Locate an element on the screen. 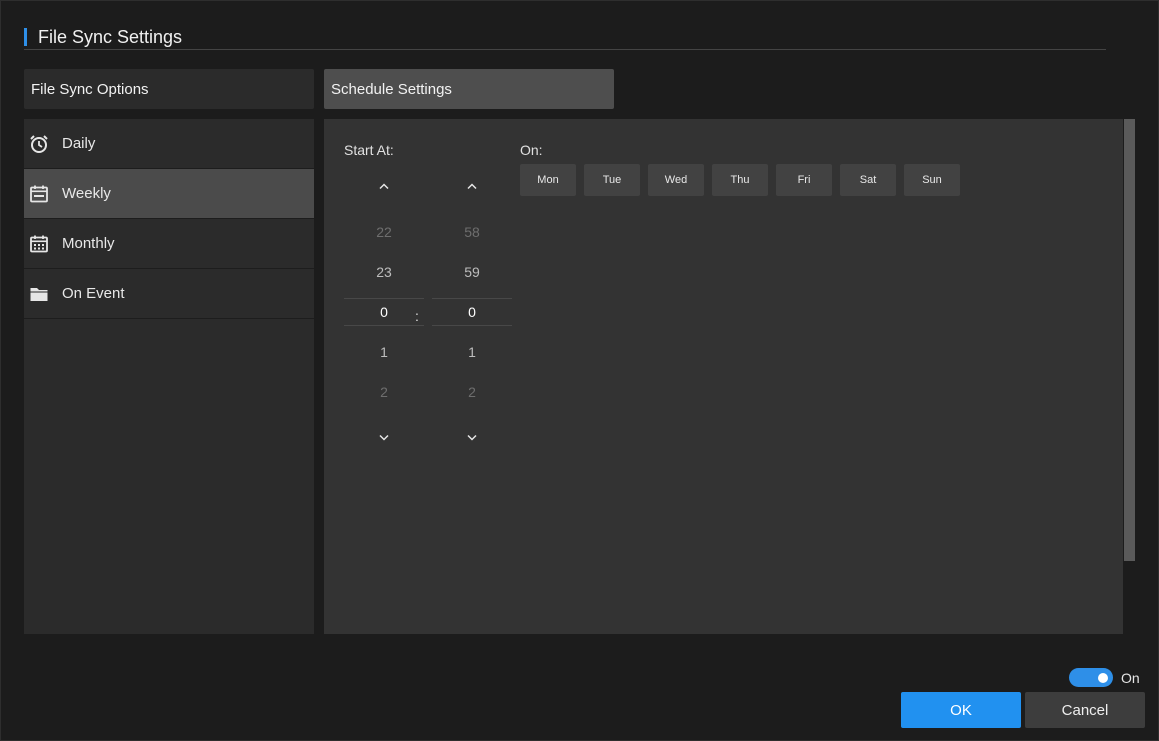 Image resolution: width=1159 pixels, height=741 pixels. hour-option: 2 is located at coordinates (384, 392).